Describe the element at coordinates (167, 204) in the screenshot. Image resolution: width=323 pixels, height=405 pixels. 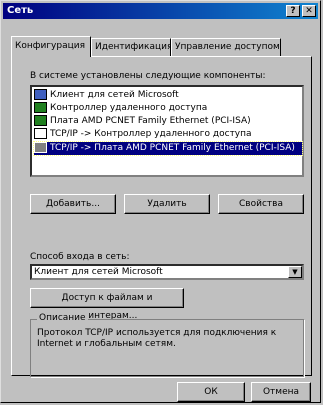
I see `remove-button: Удалить` at that location.